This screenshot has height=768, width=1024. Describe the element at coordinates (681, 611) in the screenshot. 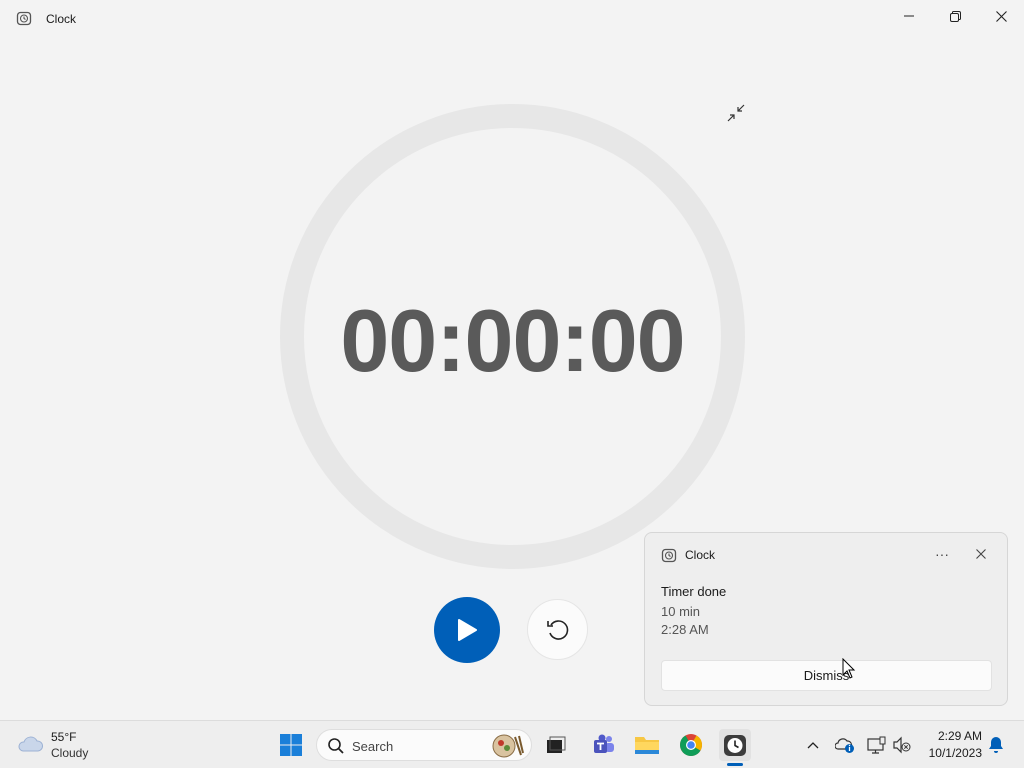

I see `notification-duration: 10 min` at that location.